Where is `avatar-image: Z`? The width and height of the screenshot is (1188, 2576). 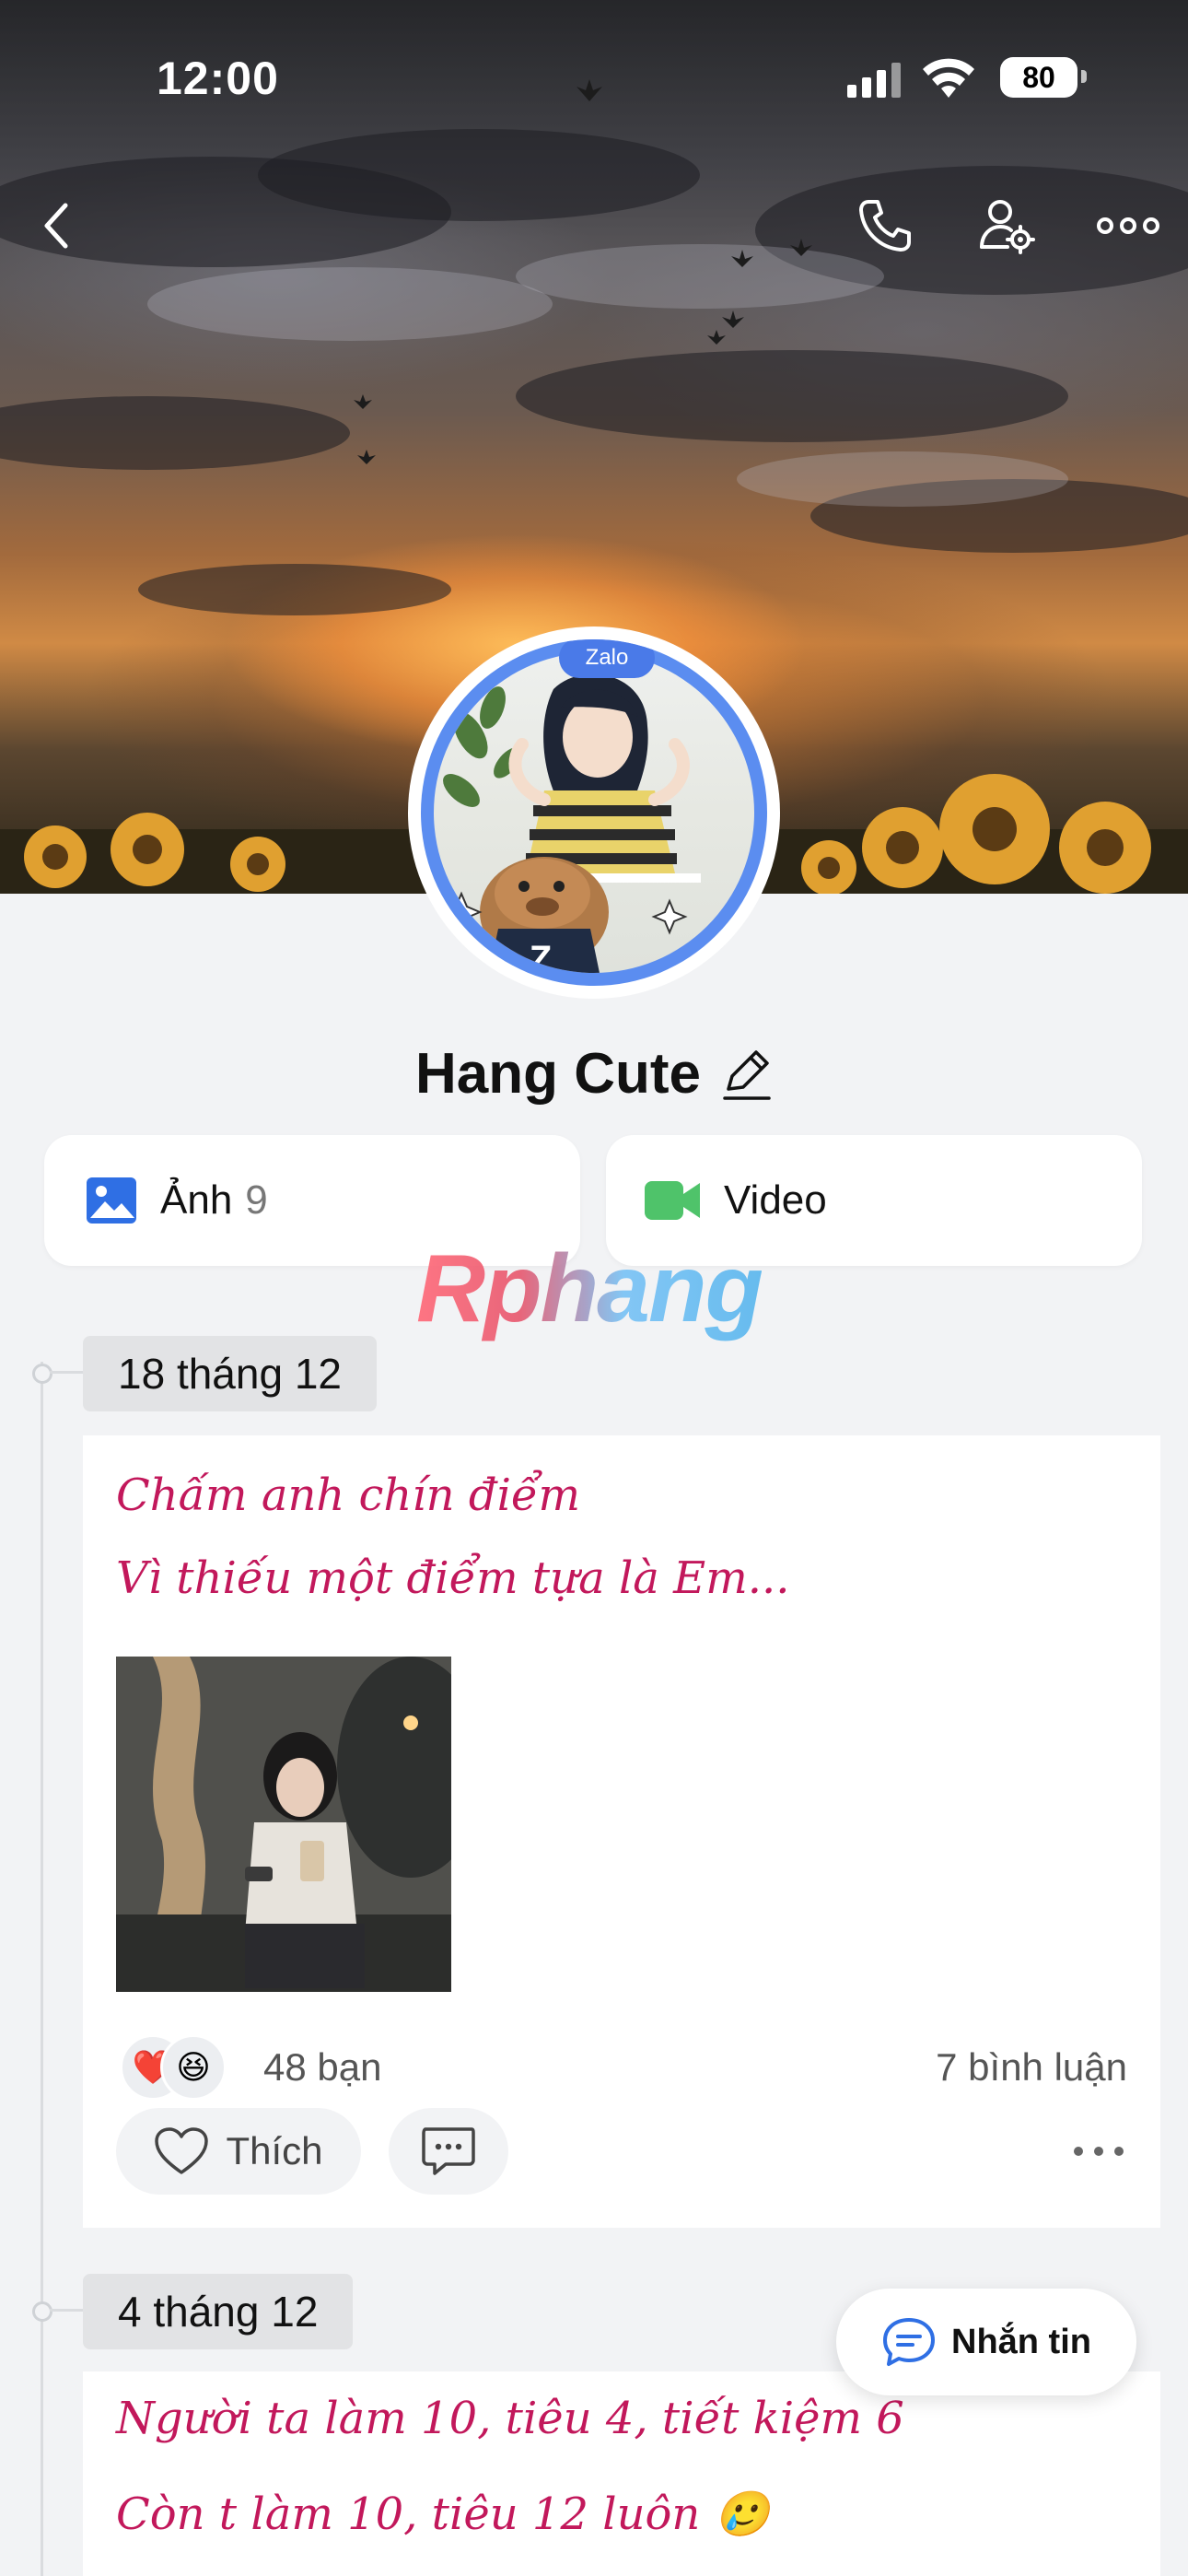
avatar-image: Z is located at coordinates (594, 812).